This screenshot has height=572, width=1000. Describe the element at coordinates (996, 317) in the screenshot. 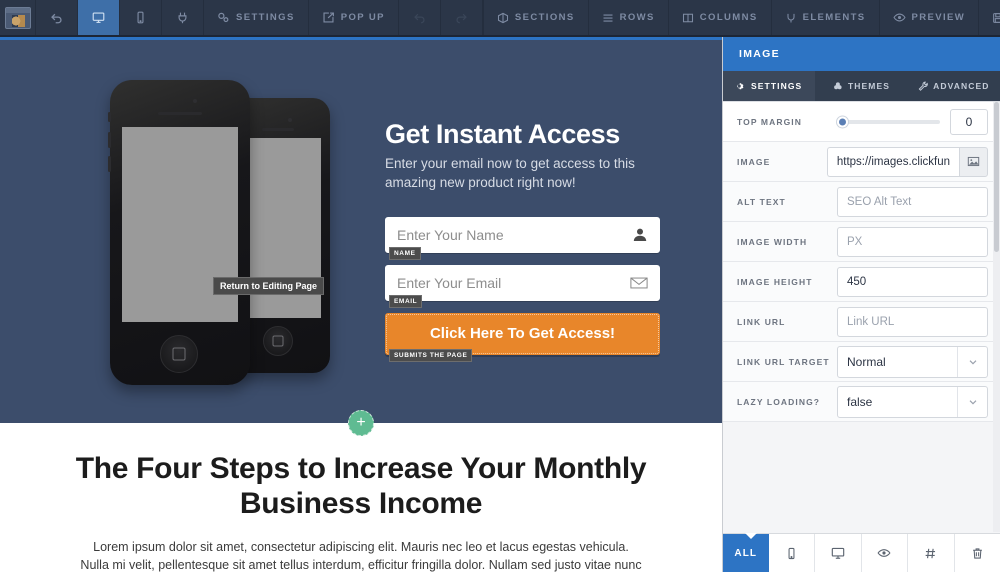

I see `panel-scrollbar` at that location.